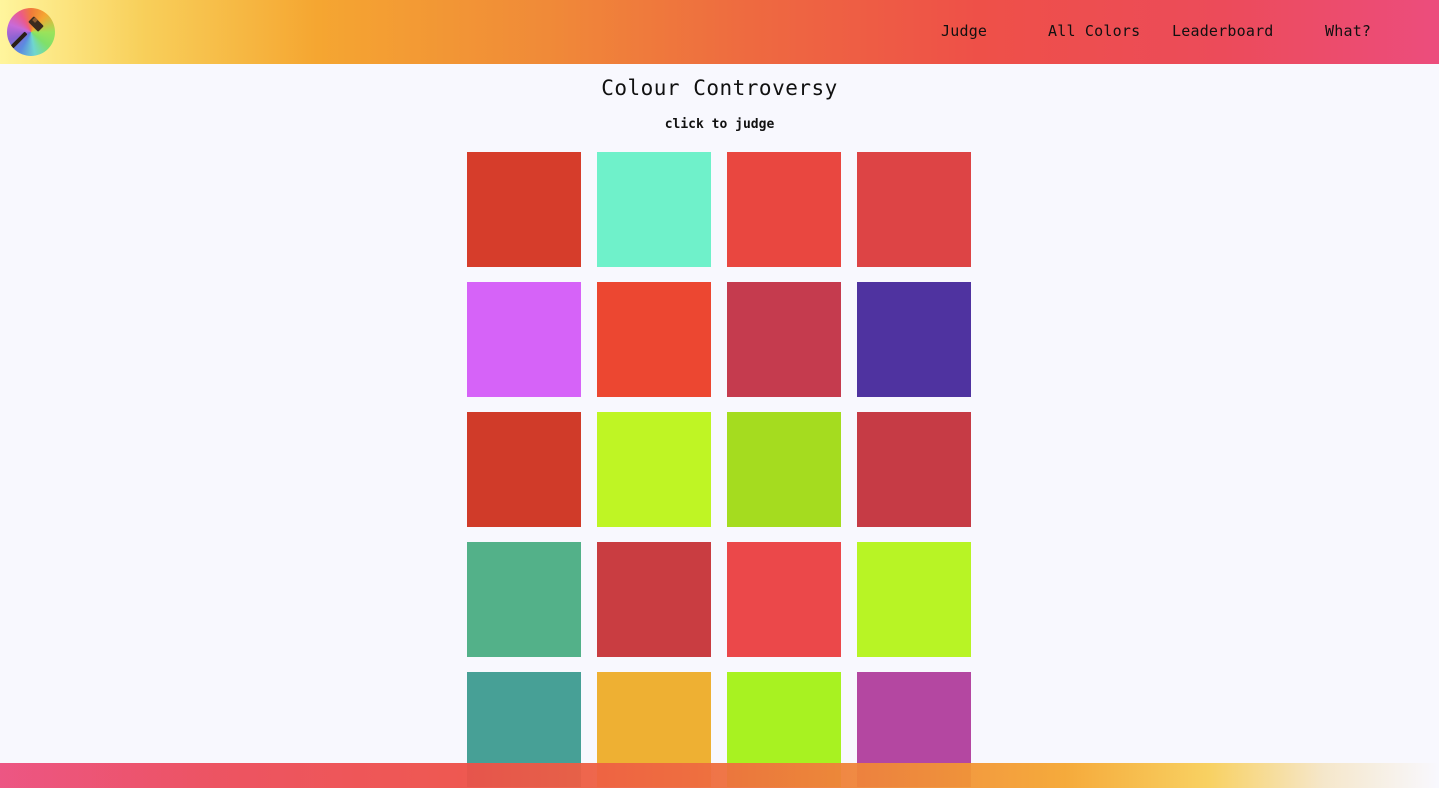  Describe the element at coordinates (1094, 32) in the screenshot. I see `nav-all-colors: All Colors` at that location.